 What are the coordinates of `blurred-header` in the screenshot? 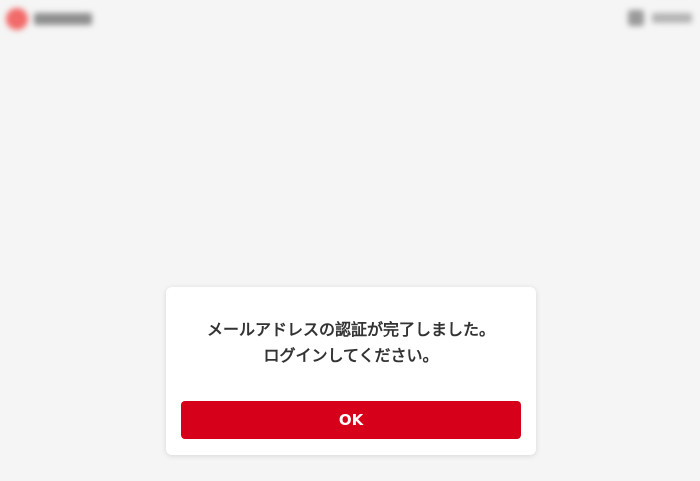 It's located at (350, 20).